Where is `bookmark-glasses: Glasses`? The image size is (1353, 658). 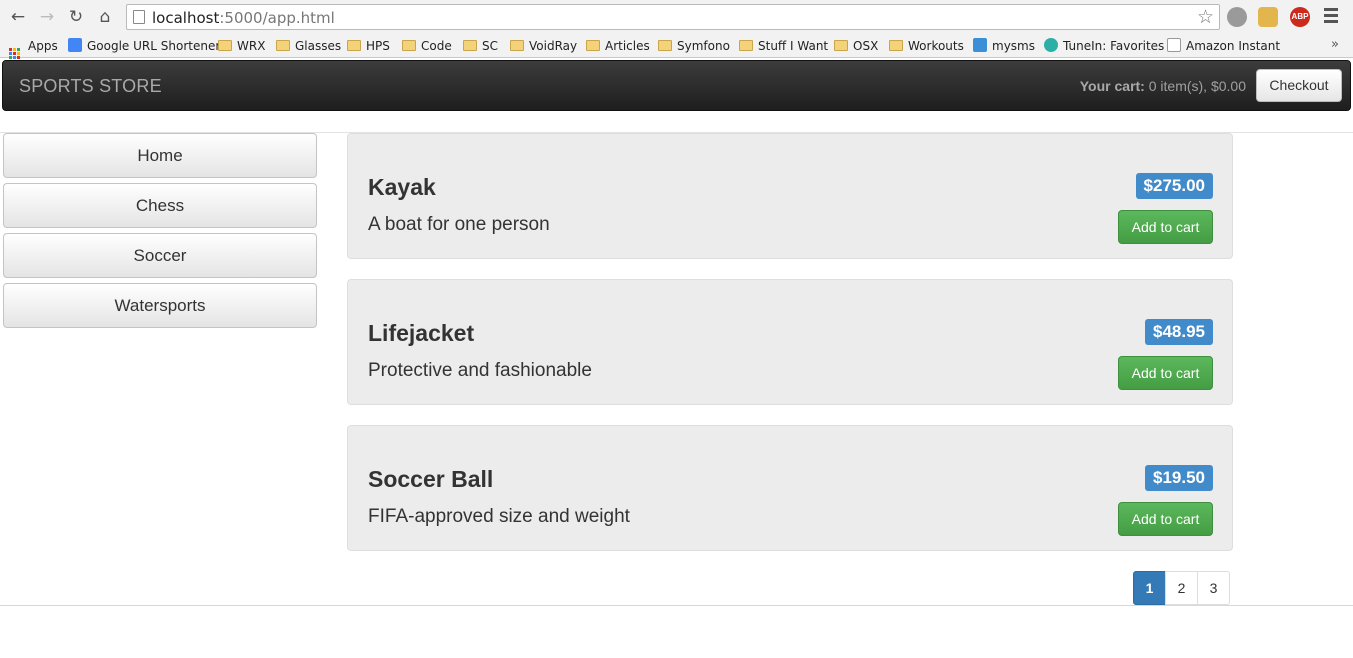 bookmark-glasses: Glasses is located at coordinates (308, 46).